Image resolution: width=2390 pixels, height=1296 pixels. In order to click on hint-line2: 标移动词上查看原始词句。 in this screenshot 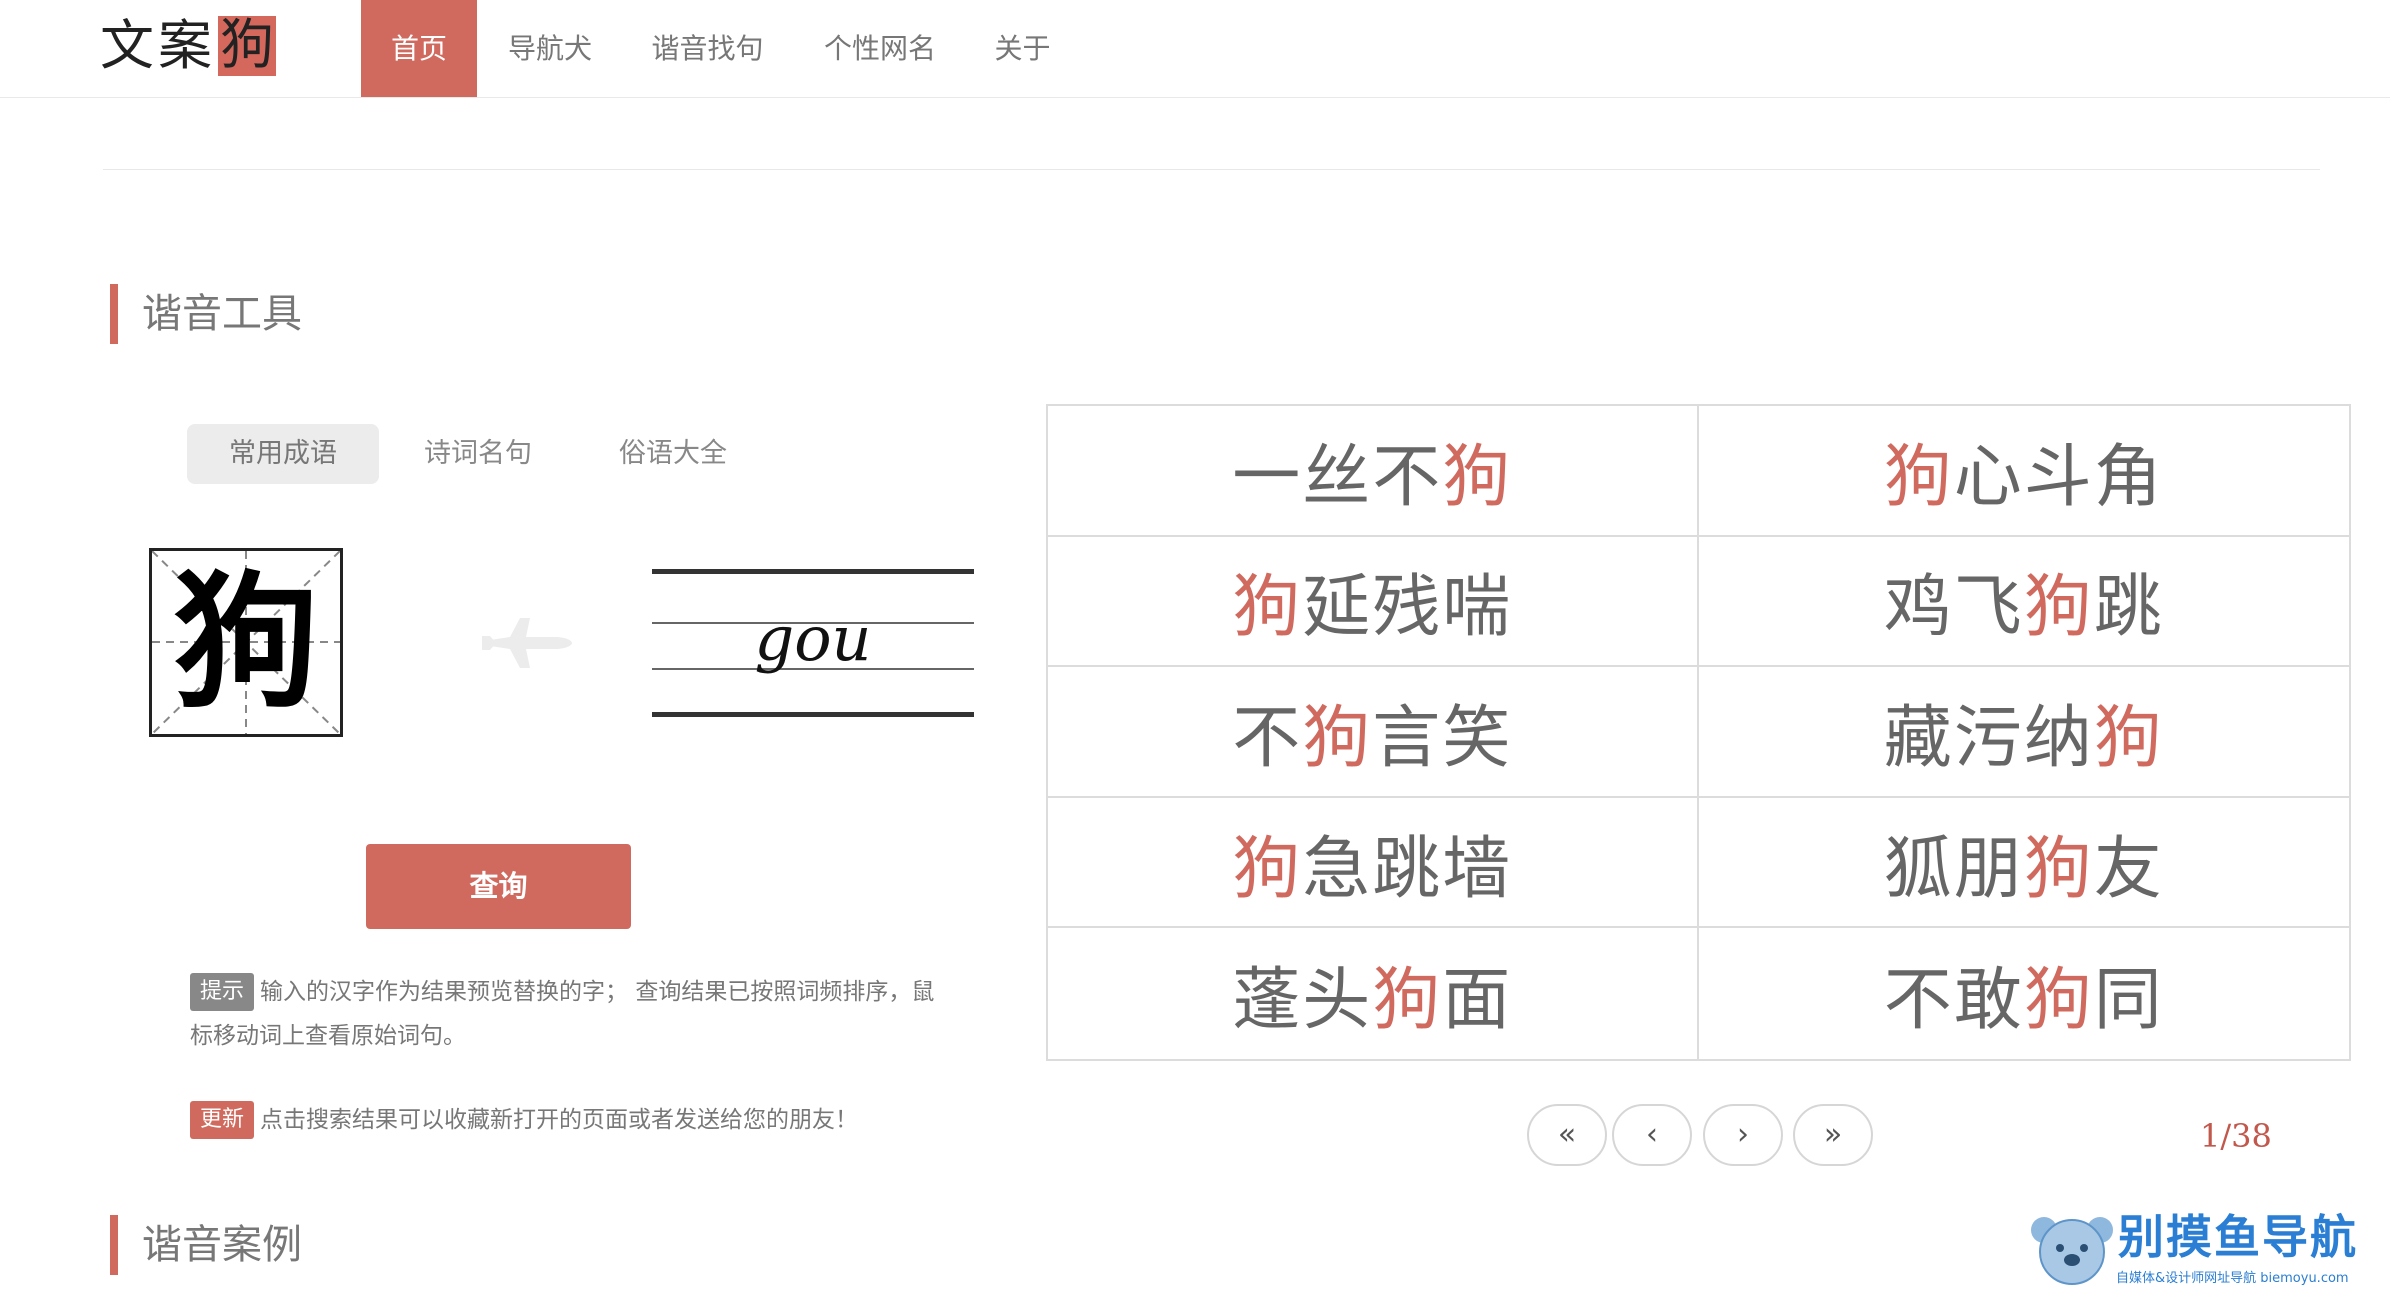, I will do `click(328, 1036)`.